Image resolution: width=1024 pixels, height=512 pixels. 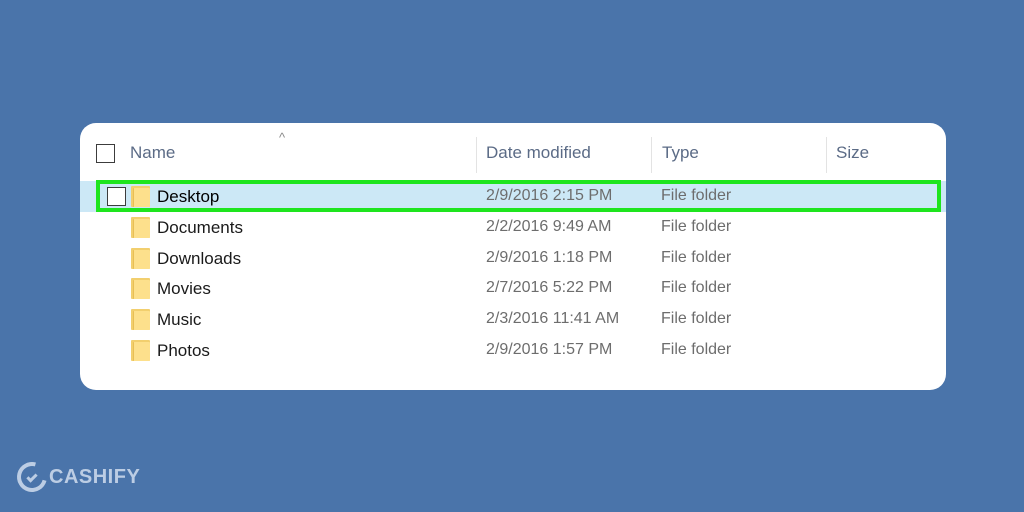 I want to click on column-header-date-modified: Date modified, so click(x=538, y=153).